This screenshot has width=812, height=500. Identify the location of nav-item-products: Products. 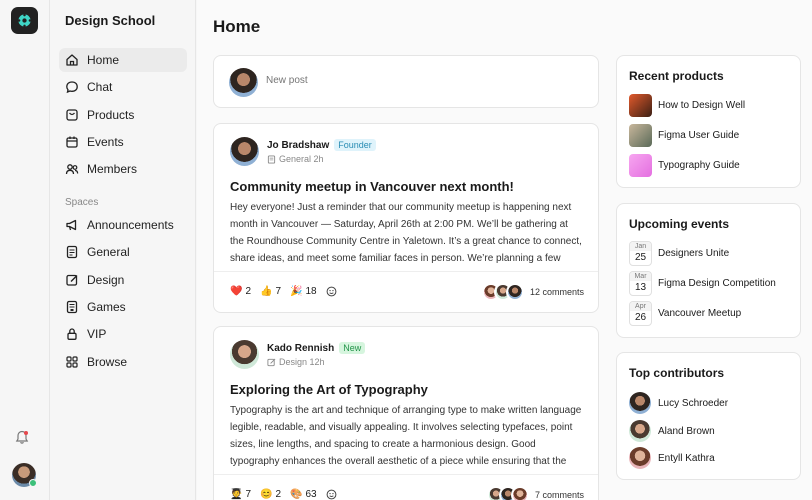
(123, 115).